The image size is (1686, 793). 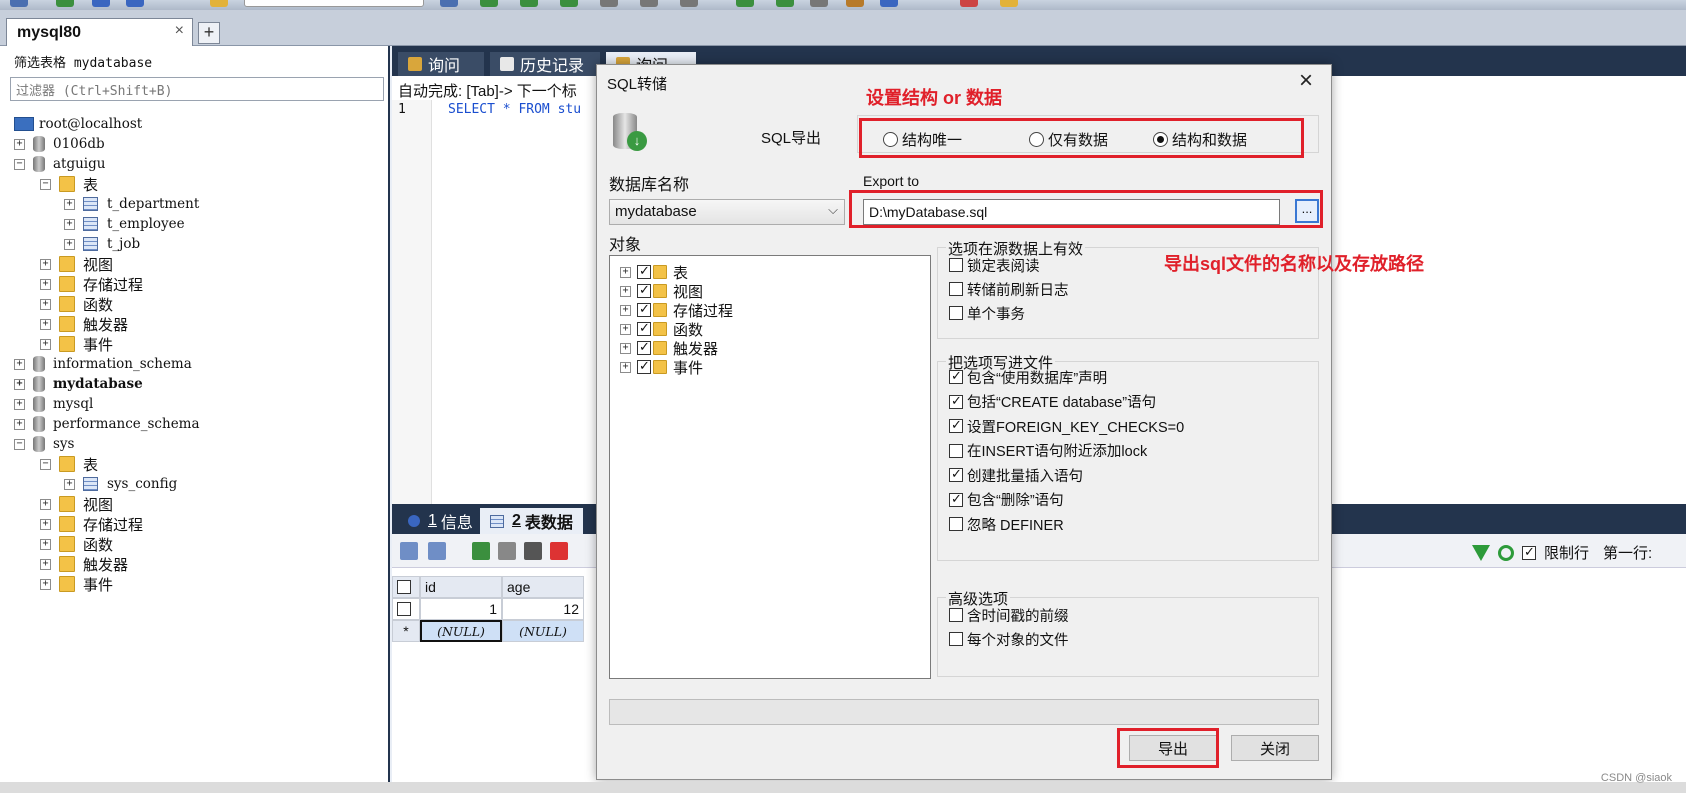 What do you see at coordinates (1506, 552) in the screenshot?
I see `refresh-icon` at bounding box center [1506, 552].